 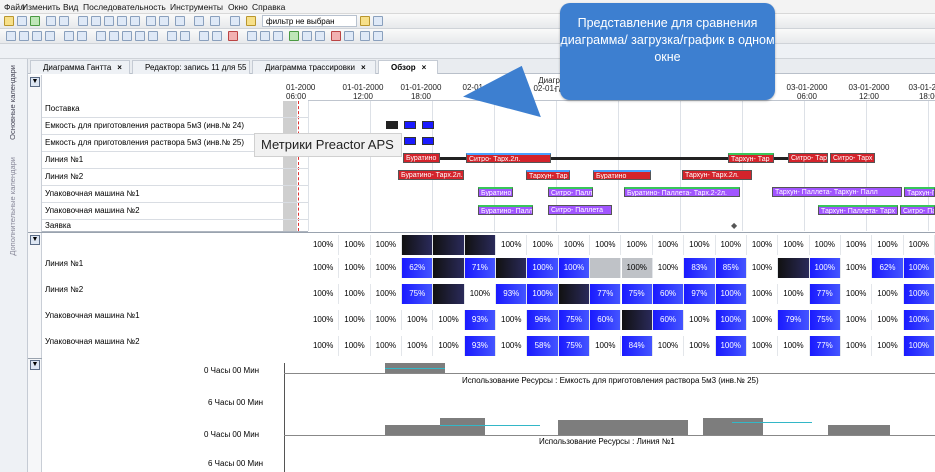 What do you see at coordinates (64, 21) in the screenshot?
I see `redo-icon` at bounding box center [64, 21].